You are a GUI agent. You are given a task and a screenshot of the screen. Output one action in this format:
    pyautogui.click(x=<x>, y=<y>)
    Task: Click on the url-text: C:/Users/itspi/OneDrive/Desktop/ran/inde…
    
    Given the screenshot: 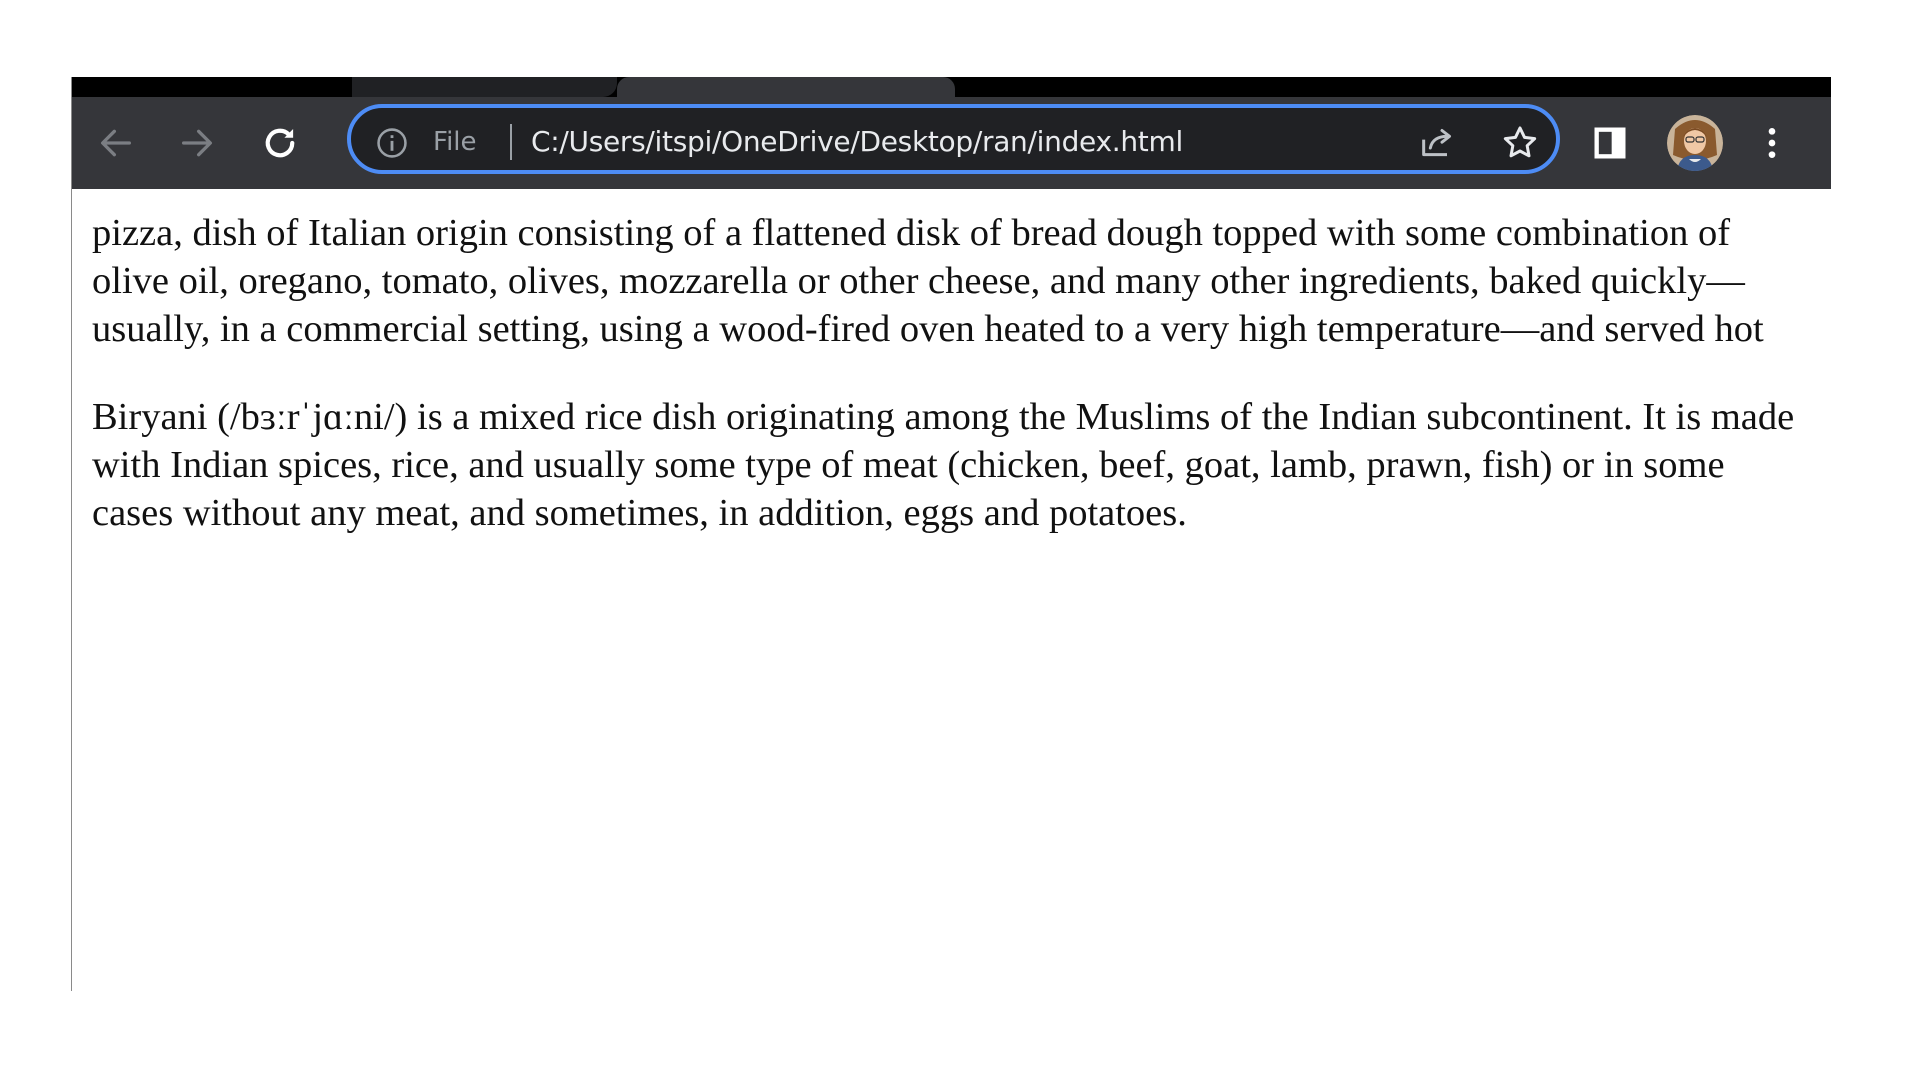 What is the action you would take?
    pyautogui.click(x=857, y=142)
    